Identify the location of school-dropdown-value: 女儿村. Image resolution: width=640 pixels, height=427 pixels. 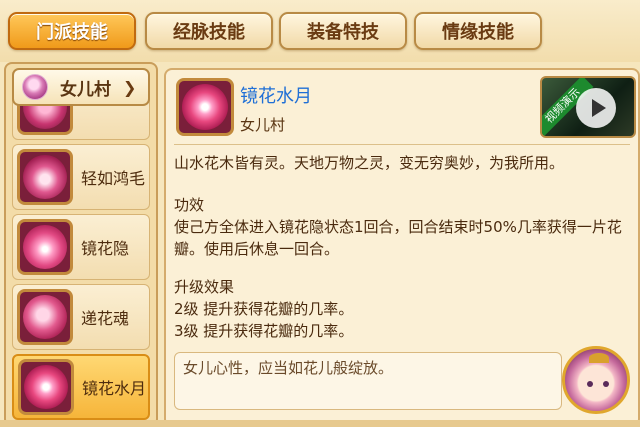
(85, 89).